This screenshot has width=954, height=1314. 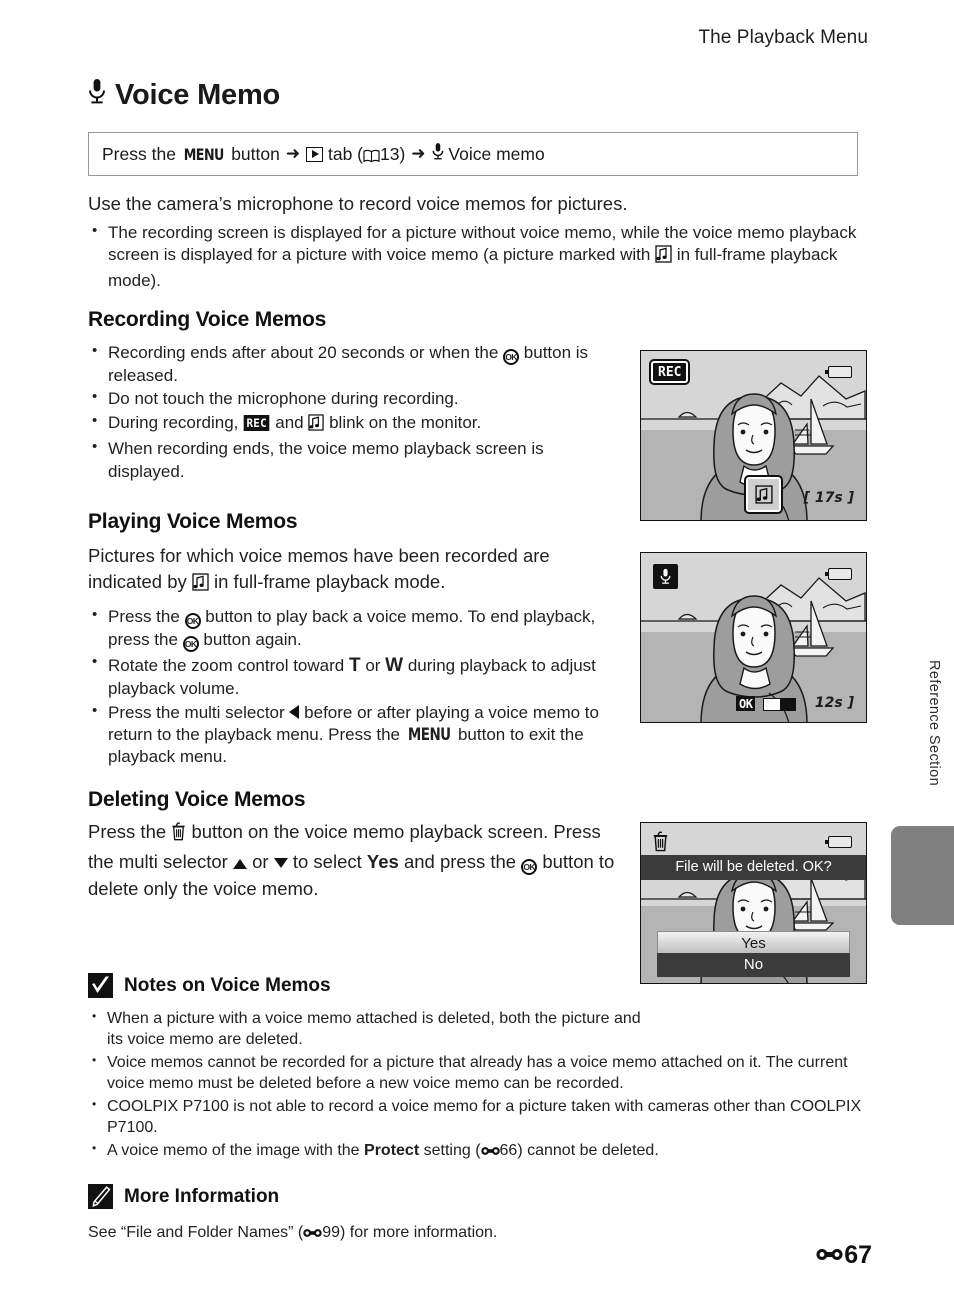 What do you see at coordinates (418, 1232) in the screenshot?
I see `more-info-b: ) for more information.` at bounding box center [418, 1232].